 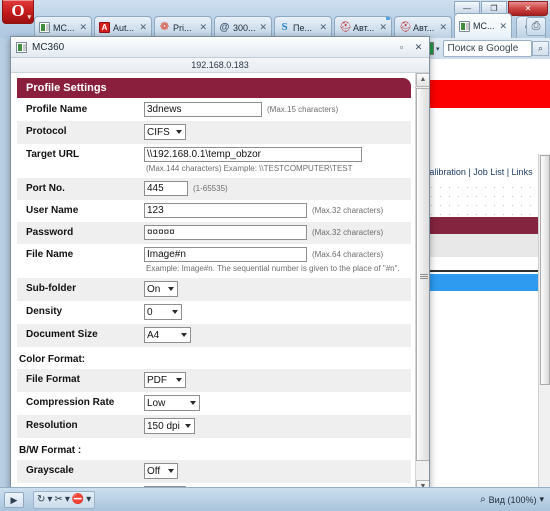 What do you see at coordinates (214, 132) in the screenshot?
I see `form-row-protocol: Protocol CIFS` at bounding box center [214, 132].